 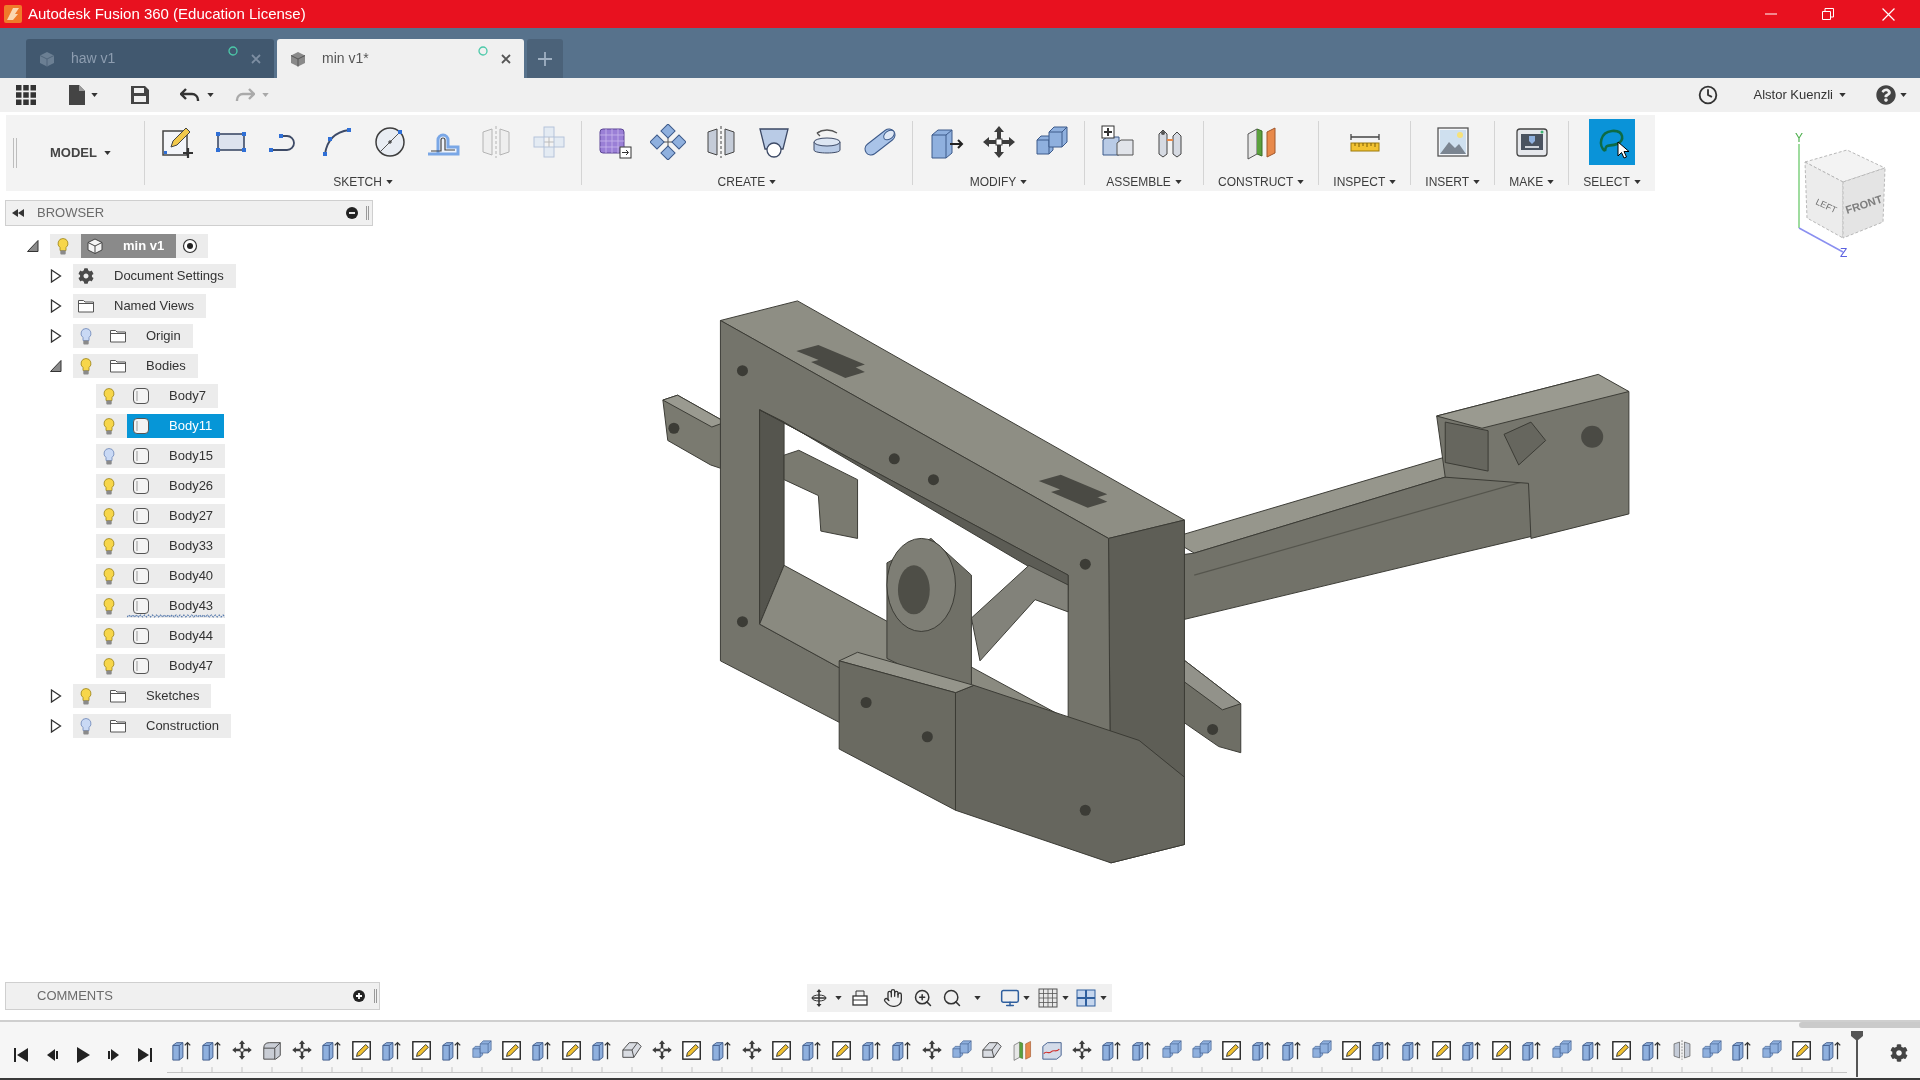 What do you see at coordinates (1859, 1025) in the screenshot?
I see `timeline-scrollbar` at bounding box center [1859, 1025].